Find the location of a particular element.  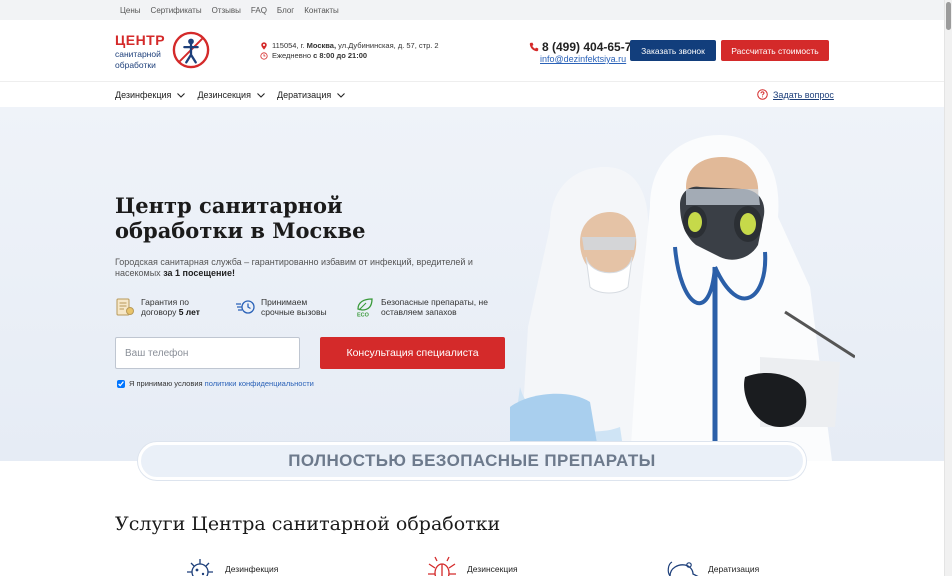

nav-item-deratization: Дератизация is located at coordinates (311, 95).